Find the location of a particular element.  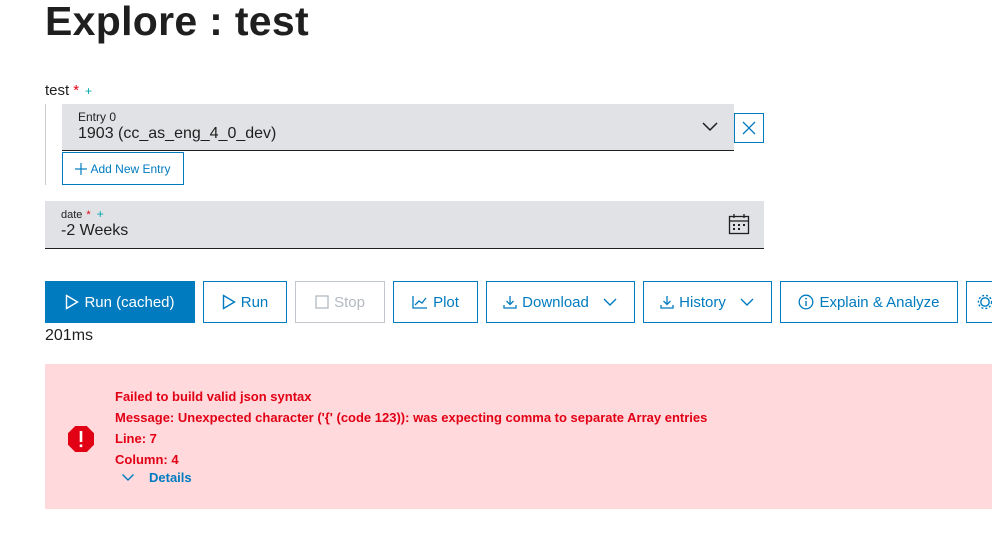

run-cached-label: Run (cached) is located at coordinates (129, 302).